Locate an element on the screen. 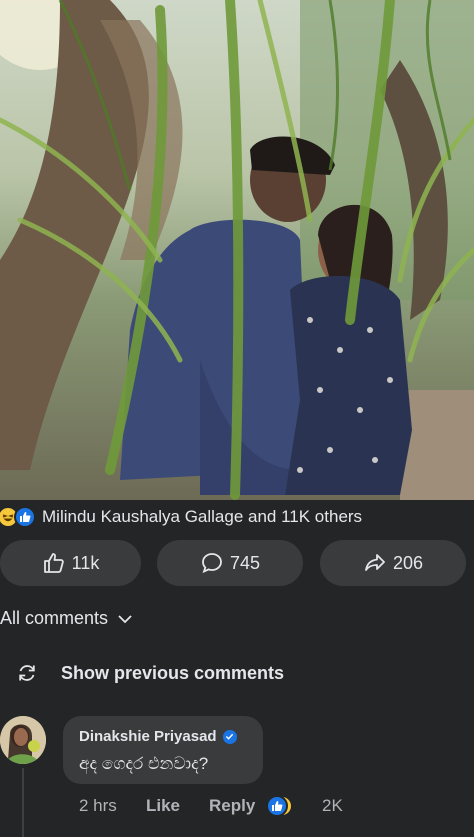 The width and height of the screenshot is (474, 837). comment-like-button: Like is located at coordinates (163, 806).